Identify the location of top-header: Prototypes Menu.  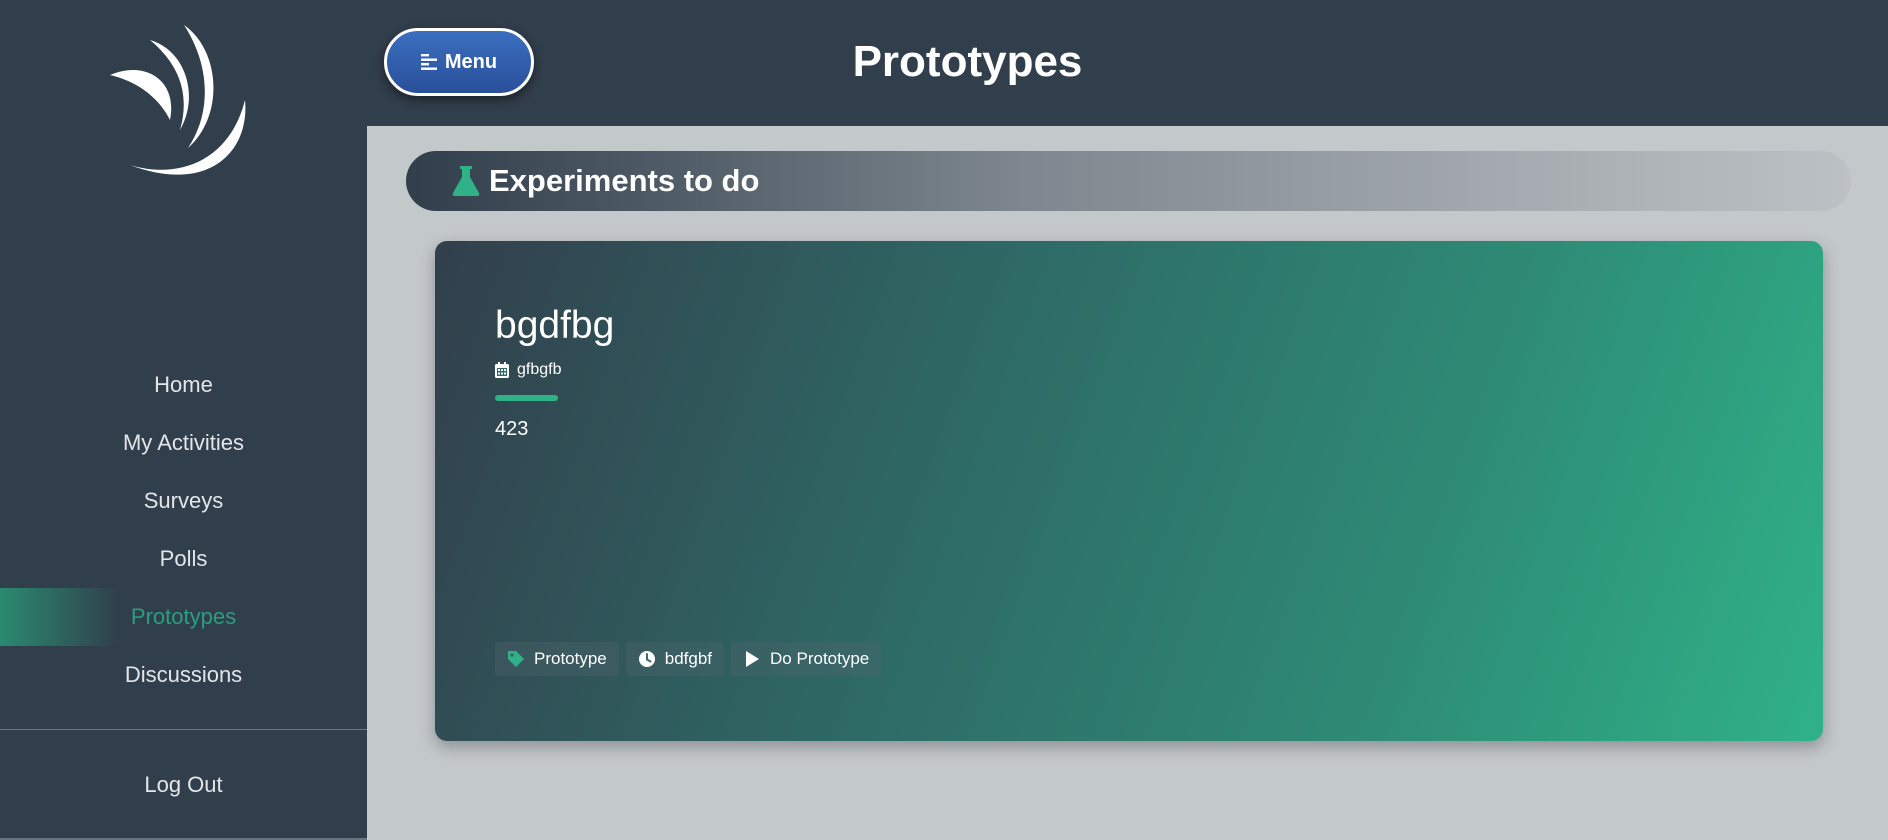
(1127, 63).